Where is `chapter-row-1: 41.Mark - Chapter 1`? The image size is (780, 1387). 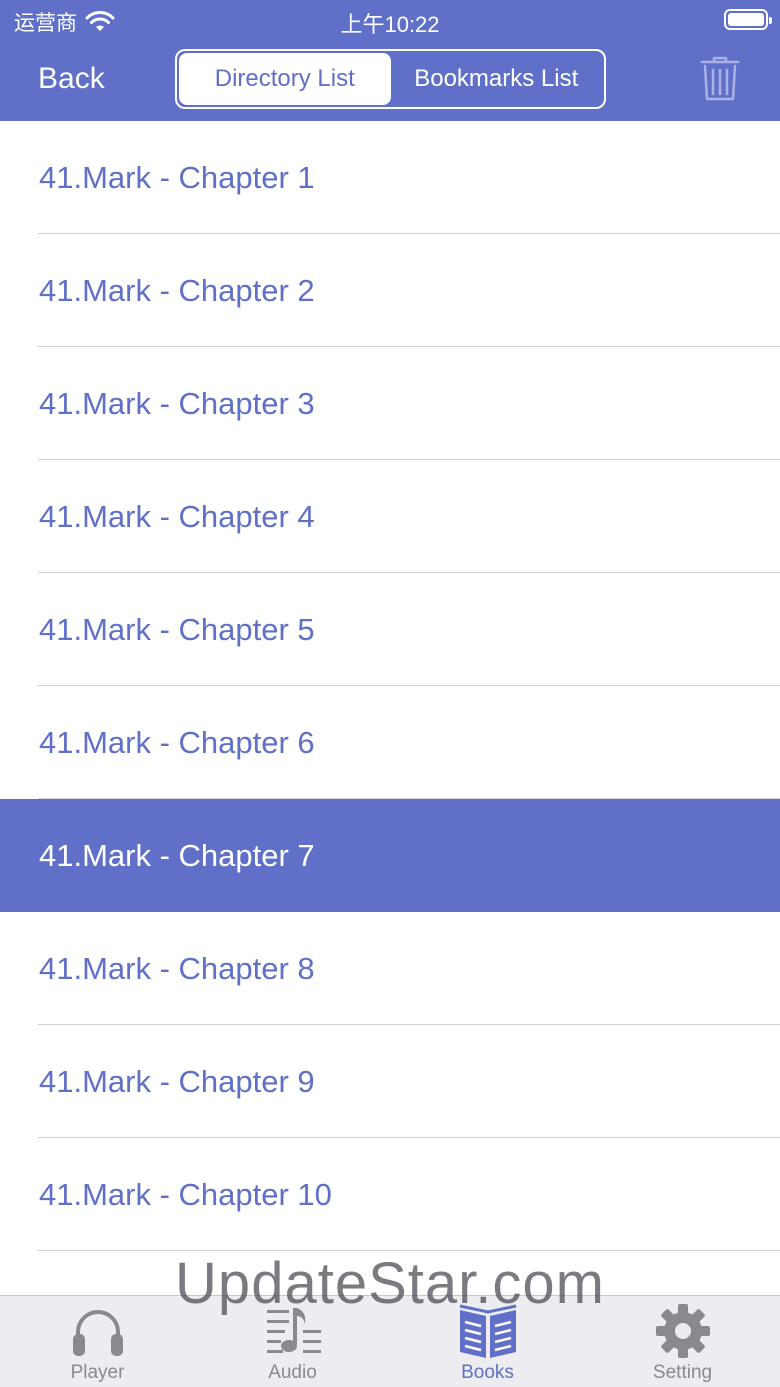 chapter-row-1: 41.Mark - Chapter 1 is located at coordinates (390, 177).